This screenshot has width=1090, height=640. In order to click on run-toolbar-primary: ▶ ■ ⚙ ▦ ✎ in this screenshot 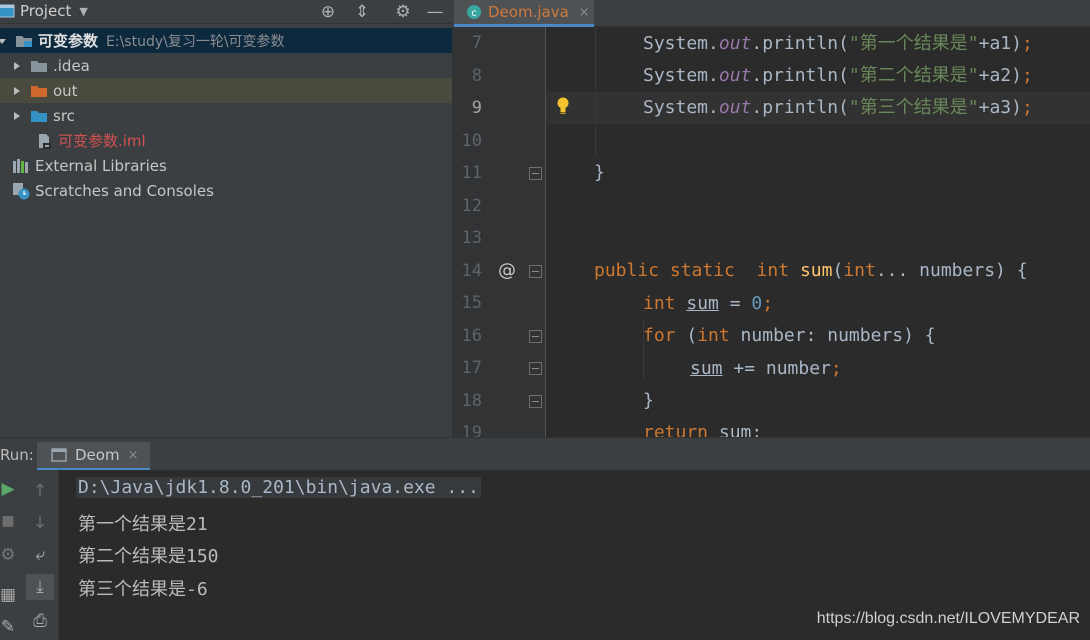, I will do `click(10, 555)`.